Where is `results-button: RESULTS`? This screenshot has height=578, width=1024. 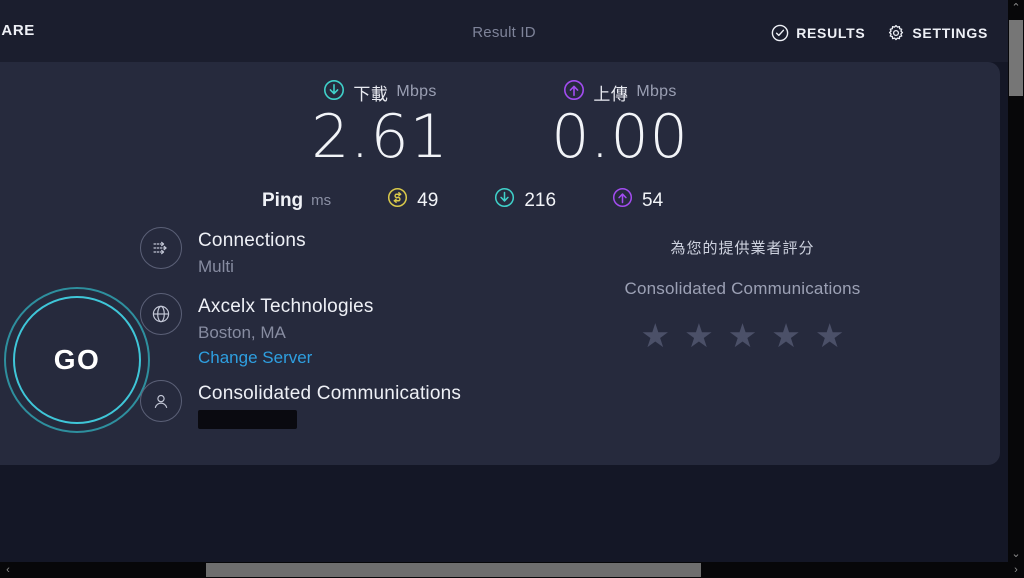
results-button: RESULTS is located at coordinates (818, 33).